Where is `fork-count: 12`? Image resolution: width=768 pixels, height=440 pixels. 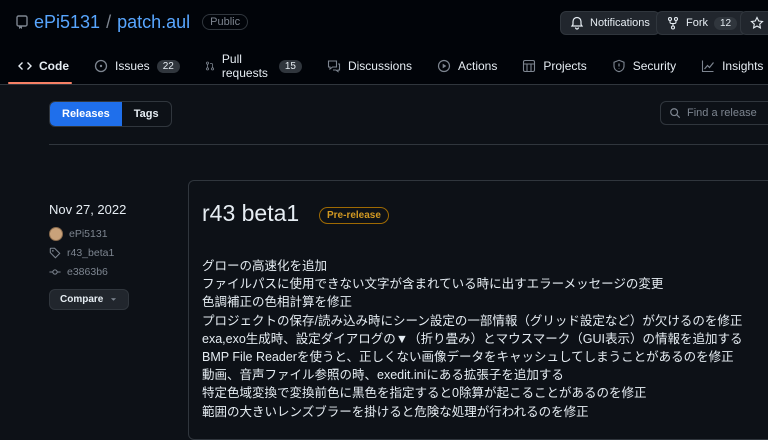 fork-count: 12 is located at coordinates (726, 23).